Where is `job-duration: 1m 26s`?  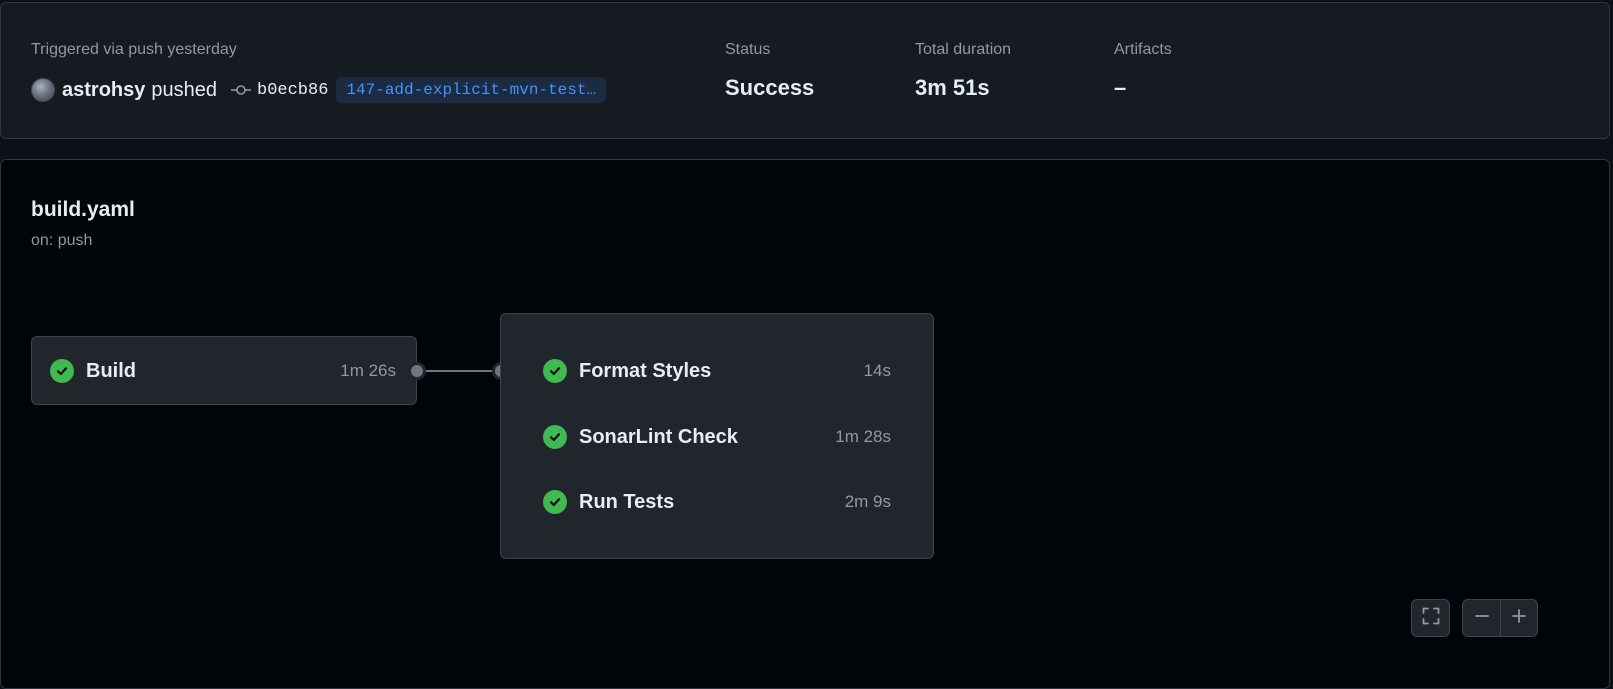
job-duration: 1m 26s is located at coordinates (368, 370).